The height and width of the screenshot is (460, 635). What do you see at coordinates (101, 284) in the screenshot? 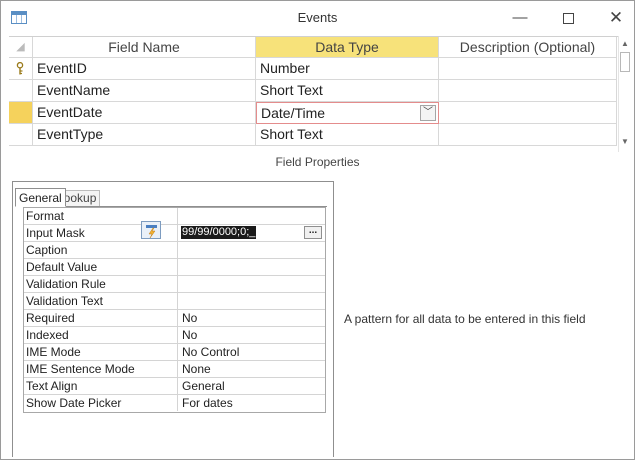
I see `property-name: Validation Rule` at bounding box center [101, 284].